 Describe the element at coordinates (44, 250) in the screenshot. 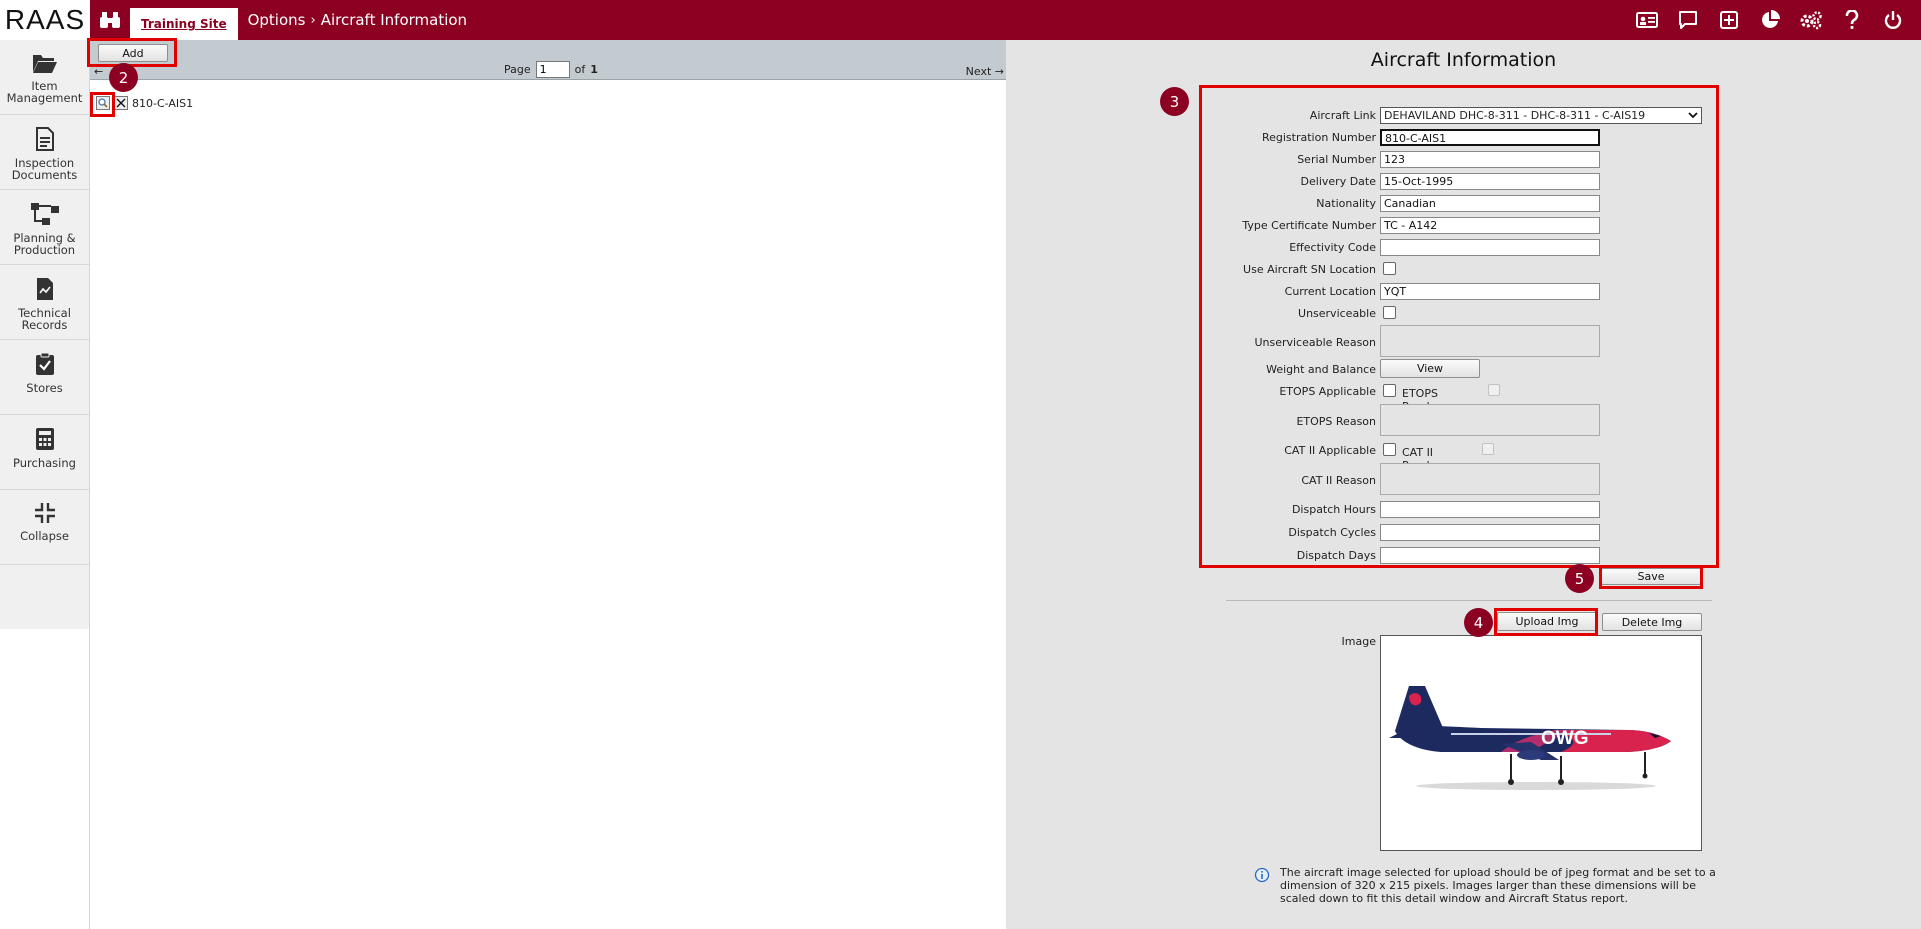

I see `nav-label: Production` at that location.